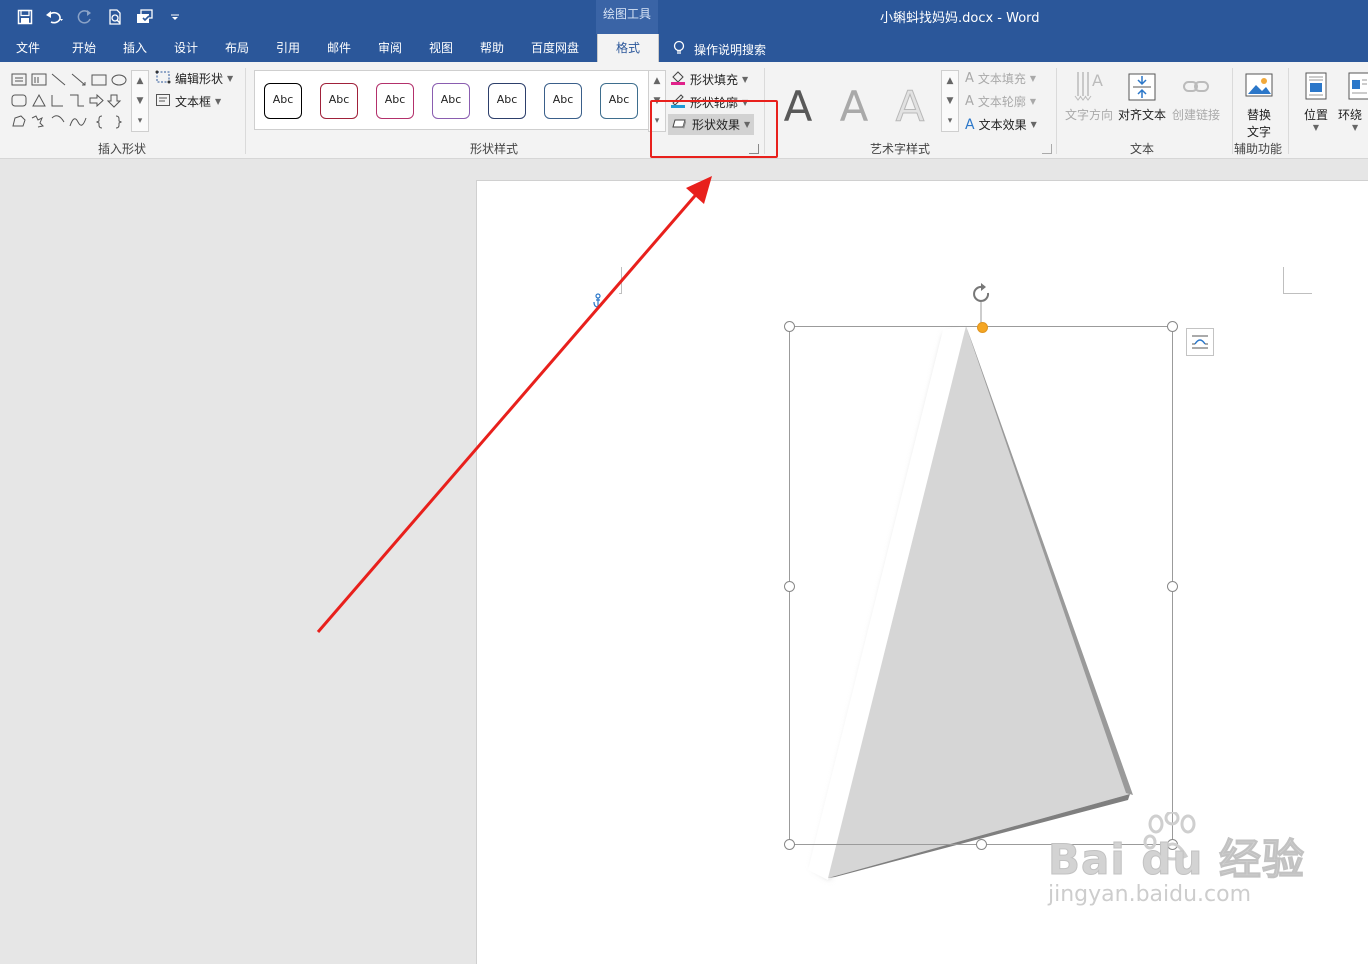 The height and width of the screenshot is (964, 1368). Describe the element at coordinates (1142, 87) in the screenshot. I see `align-text-icon` at that location.